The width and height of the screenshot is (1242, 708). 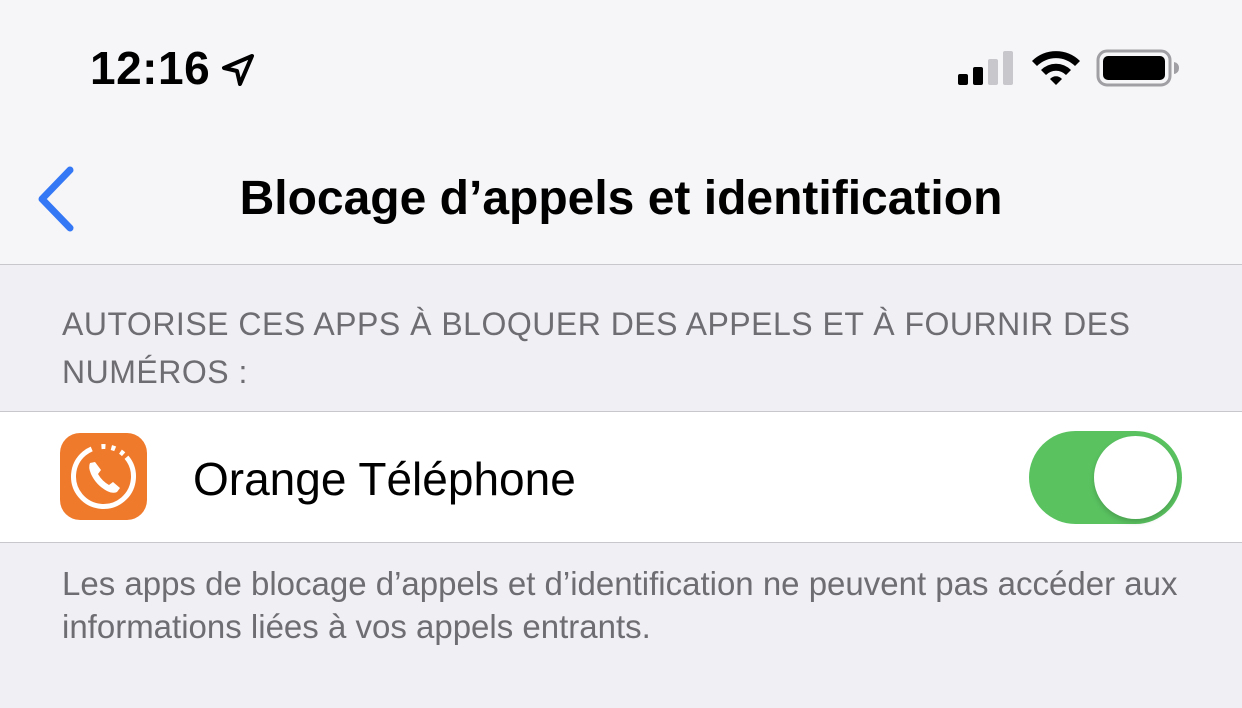 I want to click on battery-icon, so click(x=1137, y=68).